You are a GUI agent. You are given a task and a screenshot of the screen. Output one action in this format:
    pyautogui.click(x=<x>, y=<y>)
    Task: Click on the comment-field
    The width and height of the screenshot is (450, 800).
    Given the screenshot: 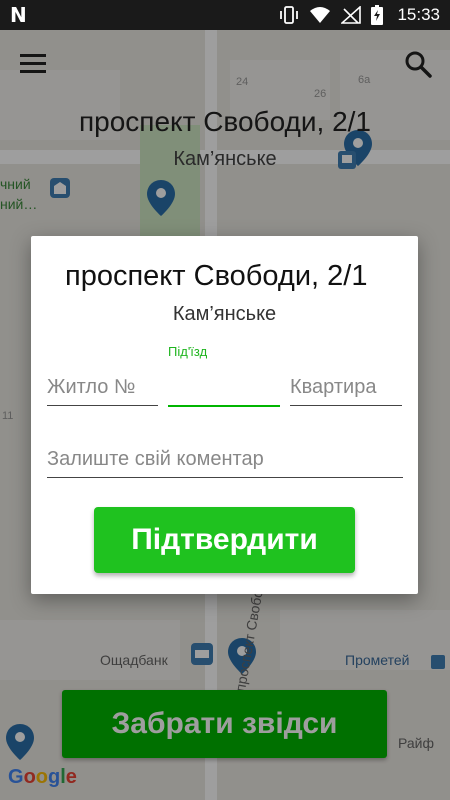 What is the action you would take?
    pyautogui.click(x=225, y=462)
    